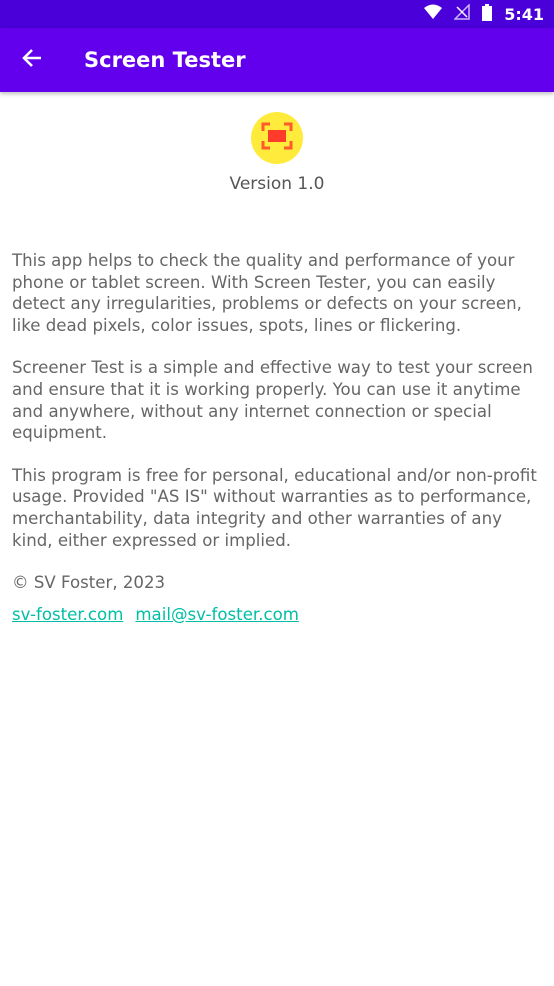  I want to click on battery-icon, so click(487, 14).